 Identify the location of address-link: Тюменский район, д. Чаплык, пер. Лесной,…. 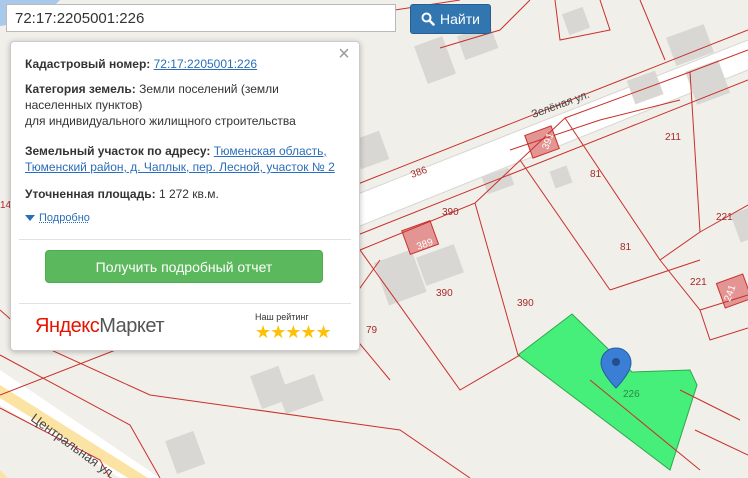
(180, 167).